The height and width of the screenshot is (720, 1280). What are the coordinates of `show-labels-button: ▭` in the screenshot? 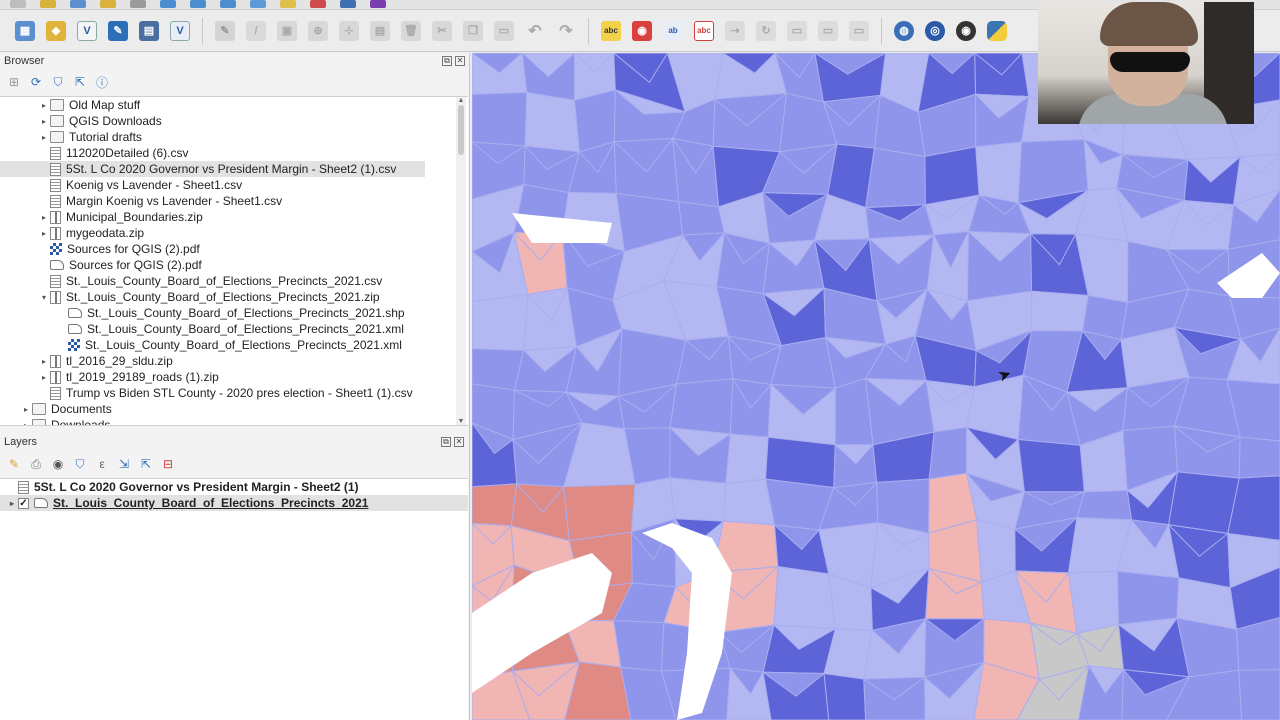 It's located at (828, 31).